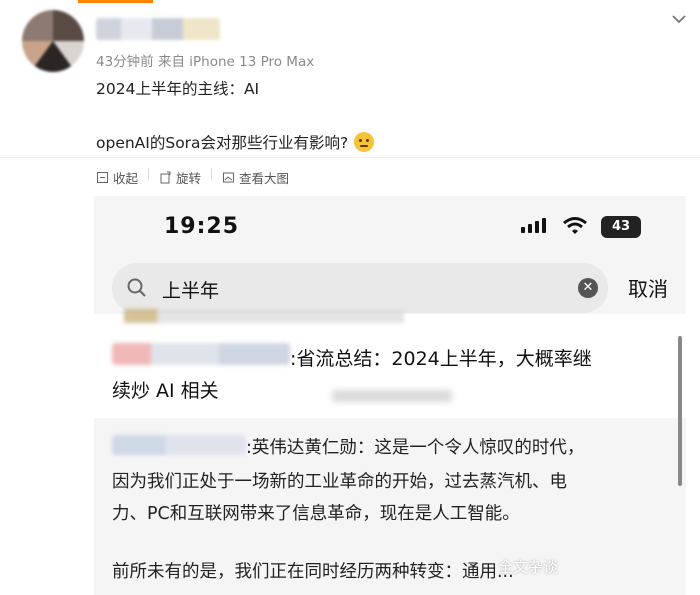 This screenshot has width=700, height=595. What do you see at coordinates (339, 482) in the screenshot?
I see `result2-line2: 因为我们正处于一场新的工业革命的开始，过去蒸汽机、电` at bounding box center [339, 482].